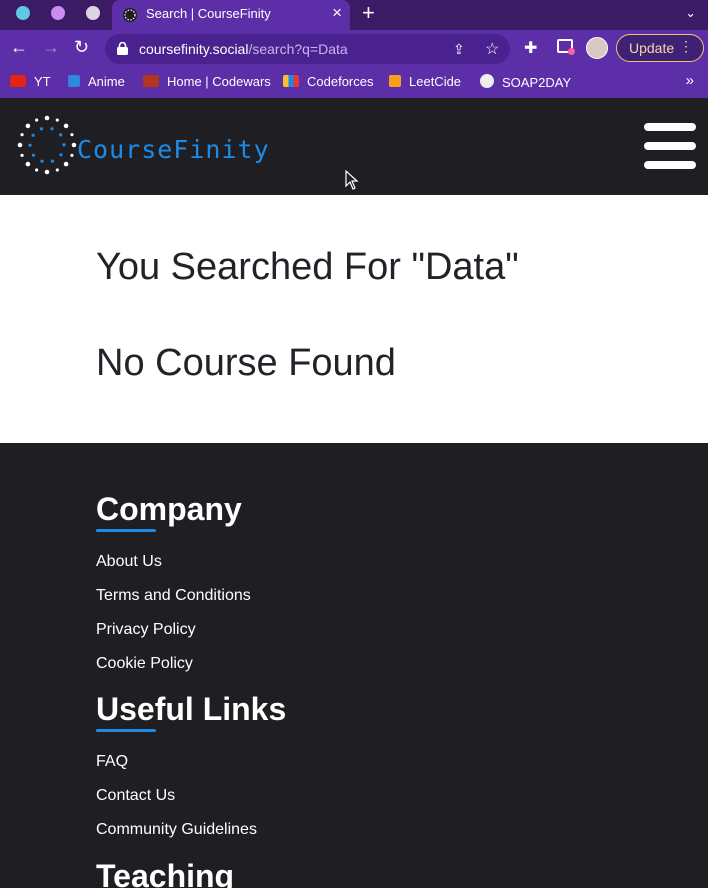 The height and width of the screenshot is (888, 708). Describe the element at coordinates (291, 81) in the screenshot. I see `codeforces-icon` at that location.